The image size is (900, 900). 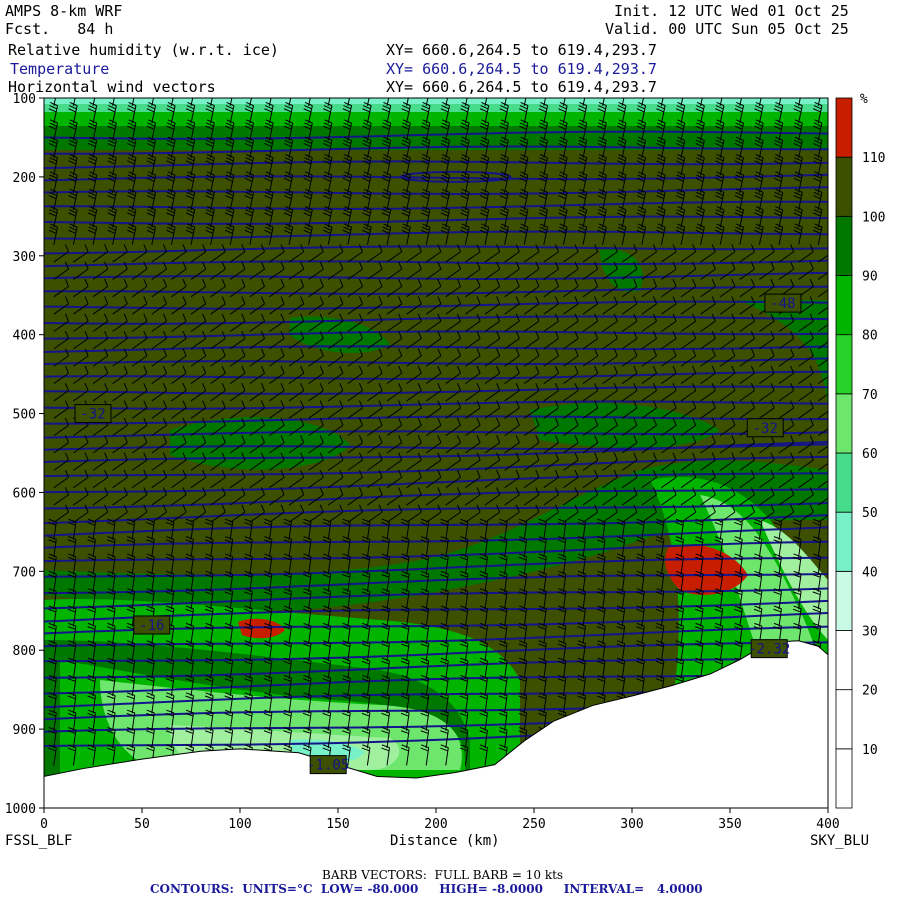 I want to click on x-tick-label: 350, so click(x=729, y=824).